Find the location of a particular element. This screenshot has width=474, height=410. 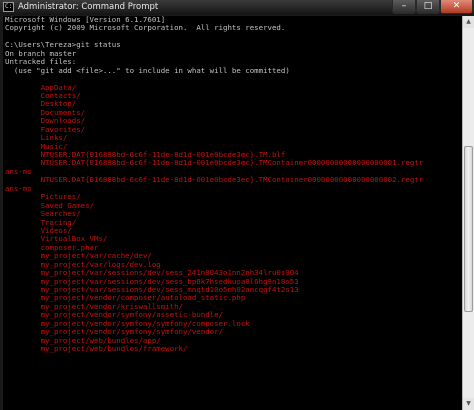

scrollbar-thumb is located at coordinates (468, 229).